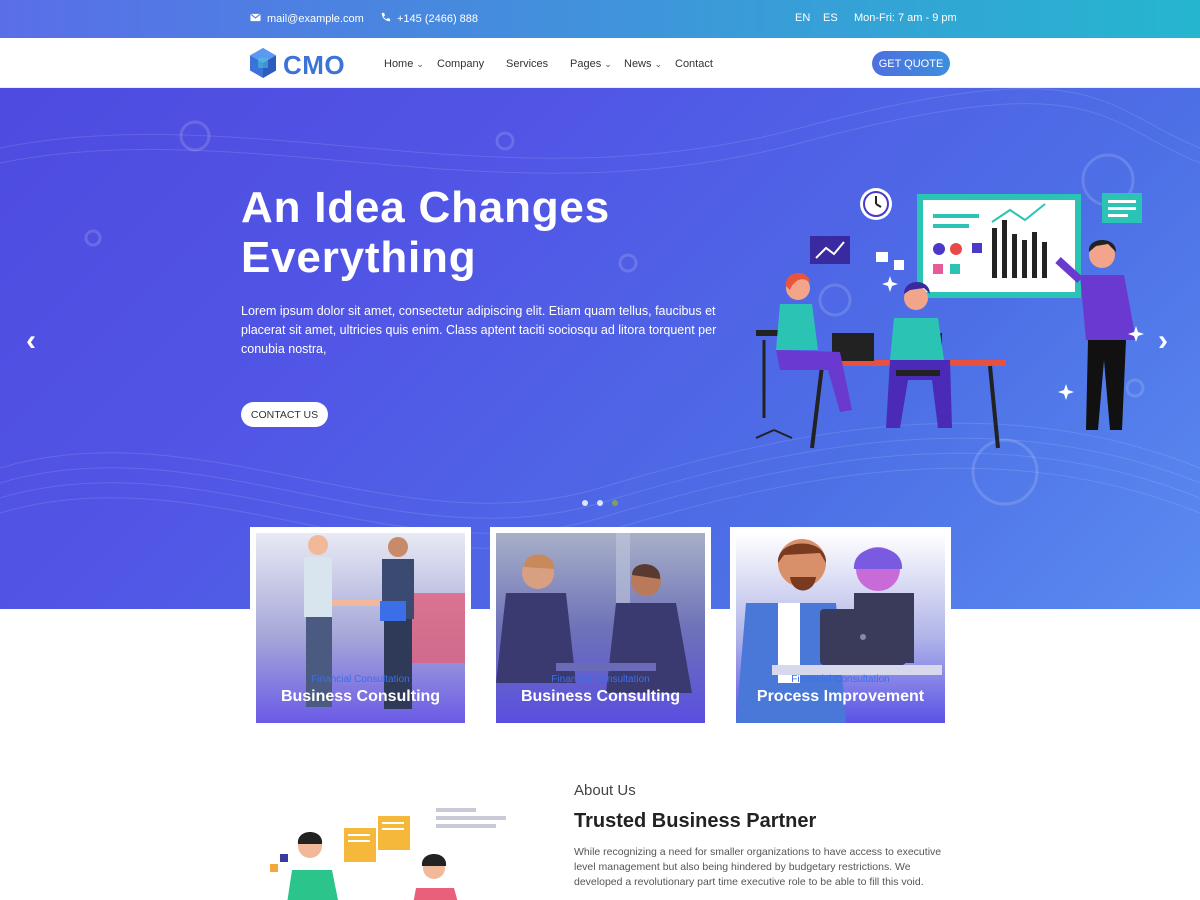 This screenshot has width=1200, height=900. Describe the element at coordinates (491, 233) in the screenshot. I see `hero-title: An Idea Changes Everything` at that location.